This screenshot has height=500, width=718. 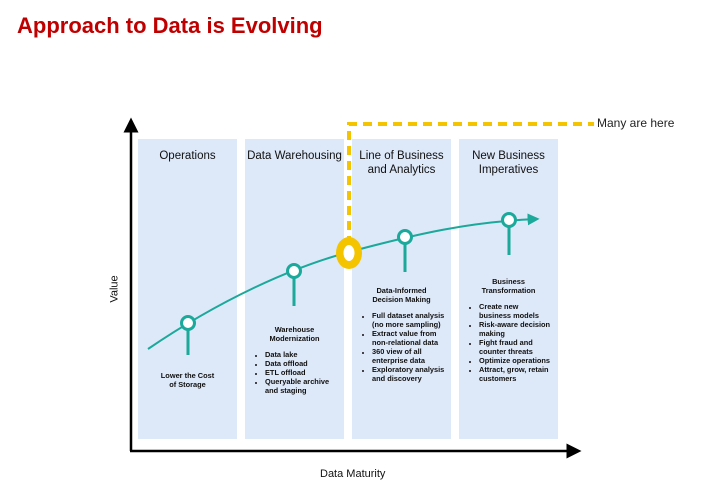 I want to click on threshold-label: Many are here, so click(x=636, y=123).